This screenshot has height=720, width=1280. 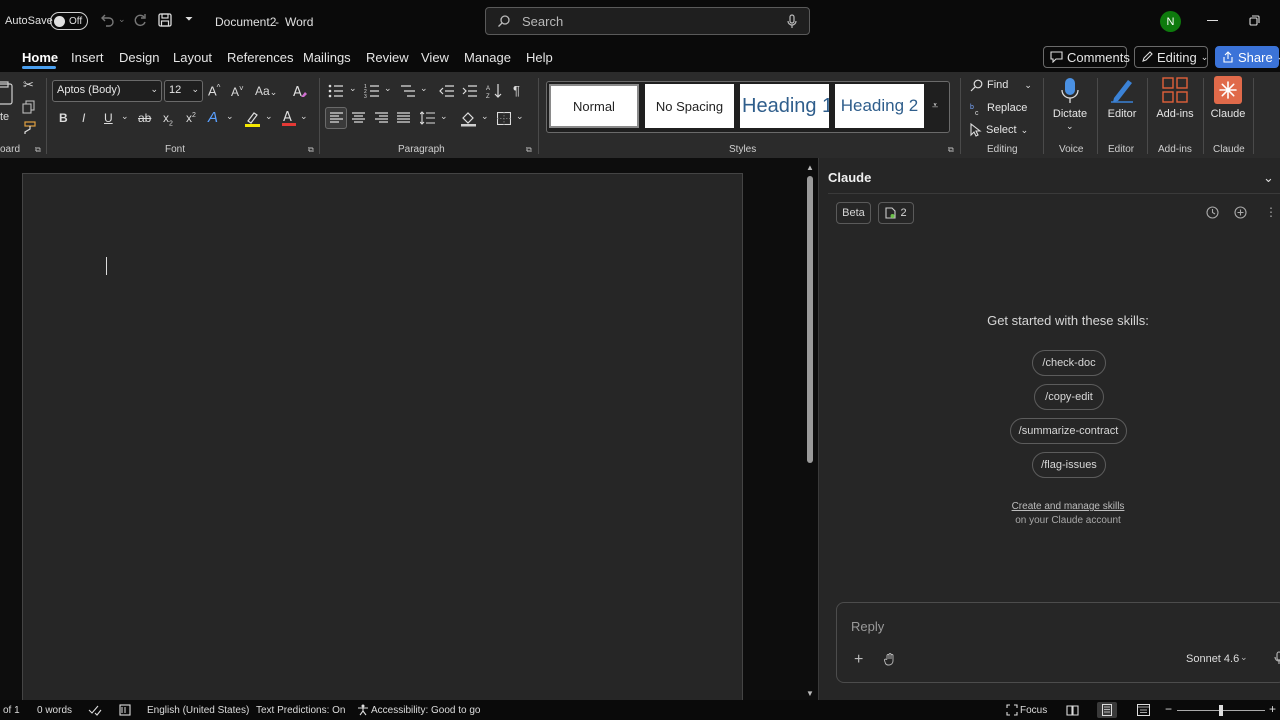 I want to click on style-heading-1: Heading 1, so click(x=784, y=106).